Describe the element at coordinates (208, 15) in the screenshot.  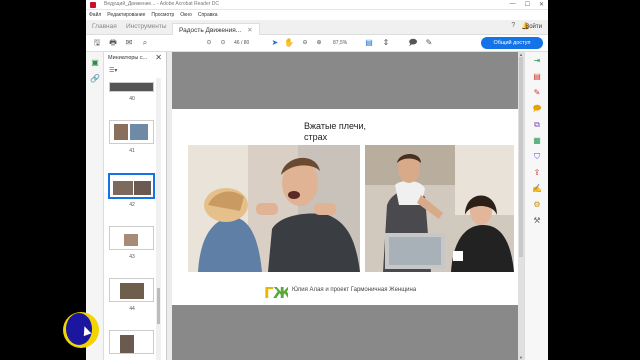
I see `menu-help: Справка` at that location.